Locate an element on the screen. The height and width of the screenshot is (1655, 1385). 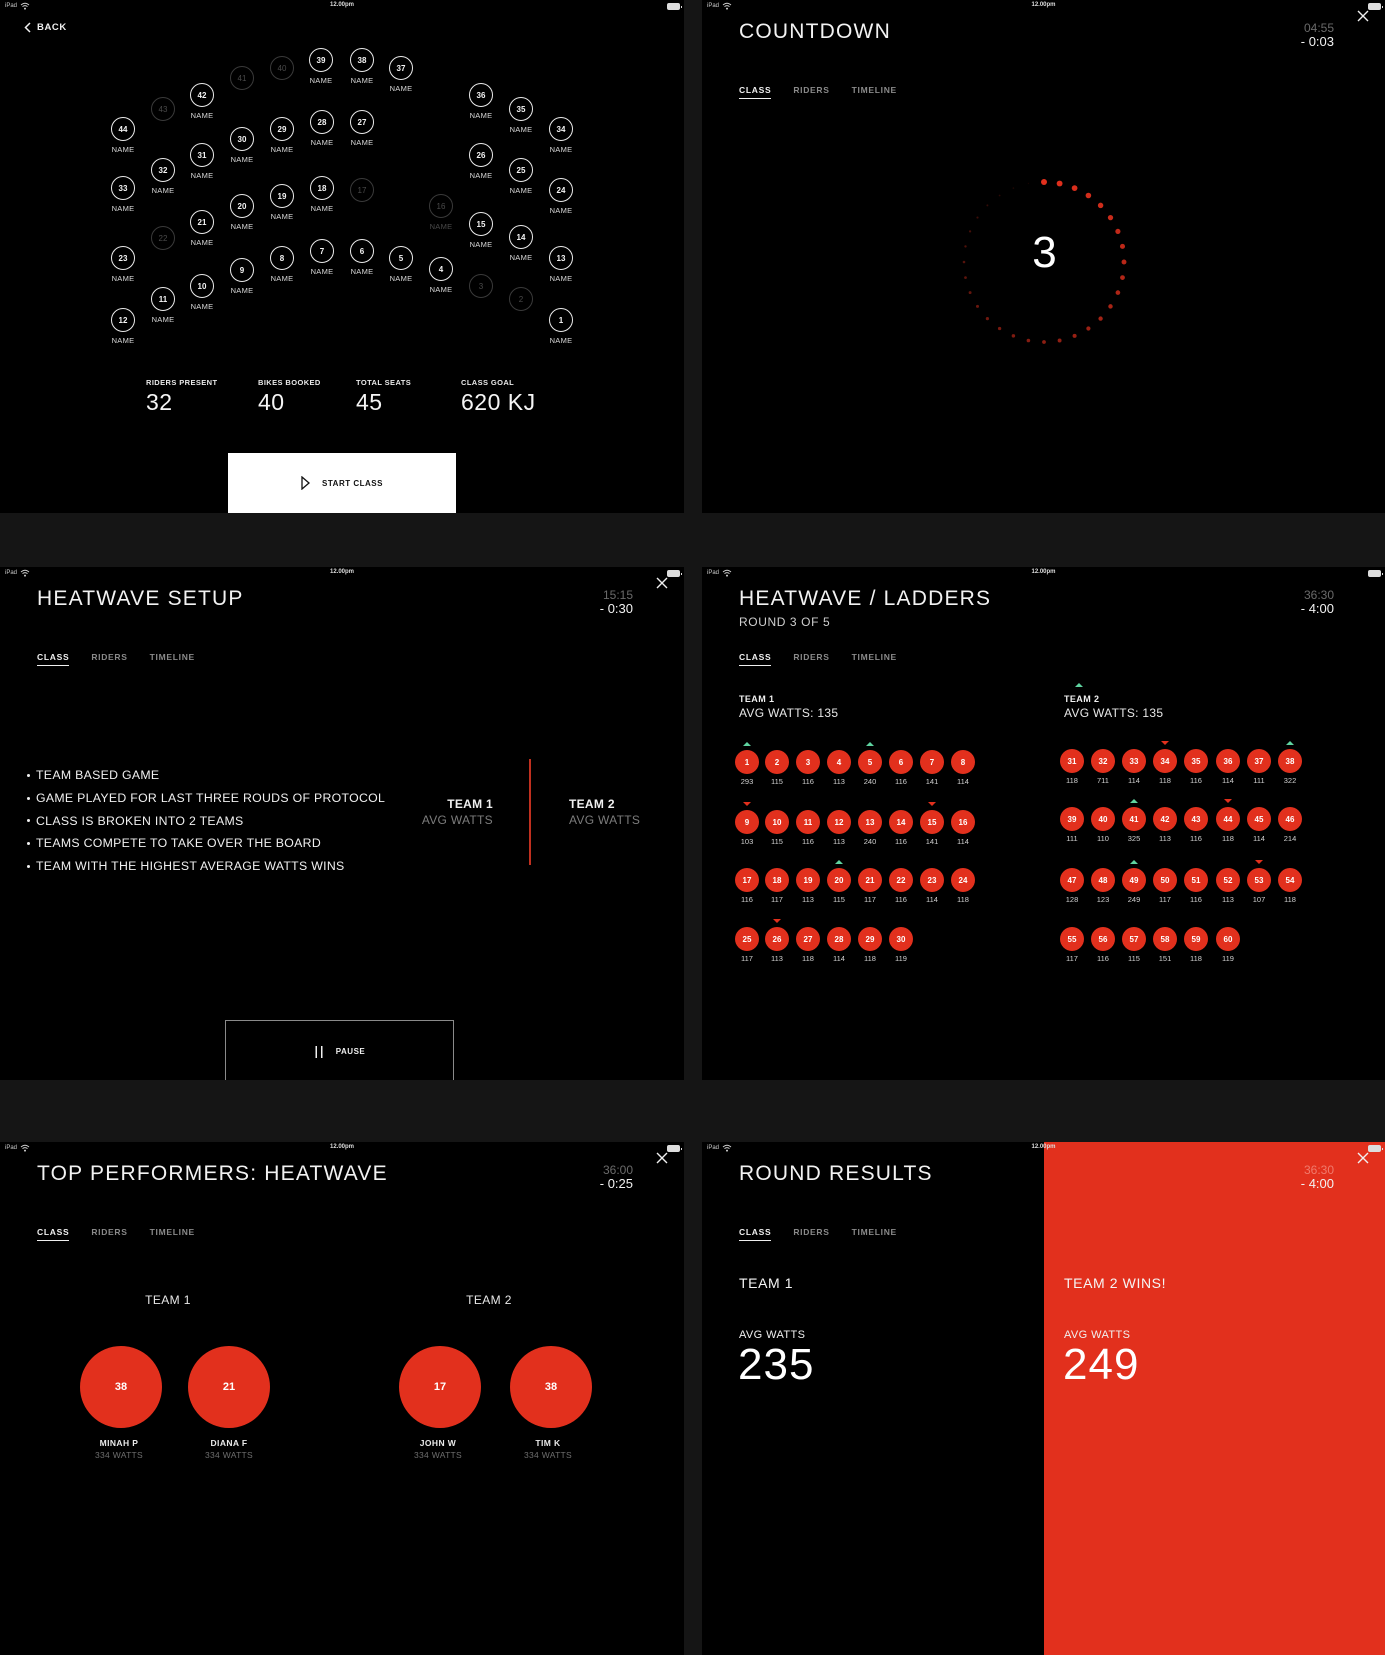
rider-badge-41: 41 is located at coordinates (1134, 819).